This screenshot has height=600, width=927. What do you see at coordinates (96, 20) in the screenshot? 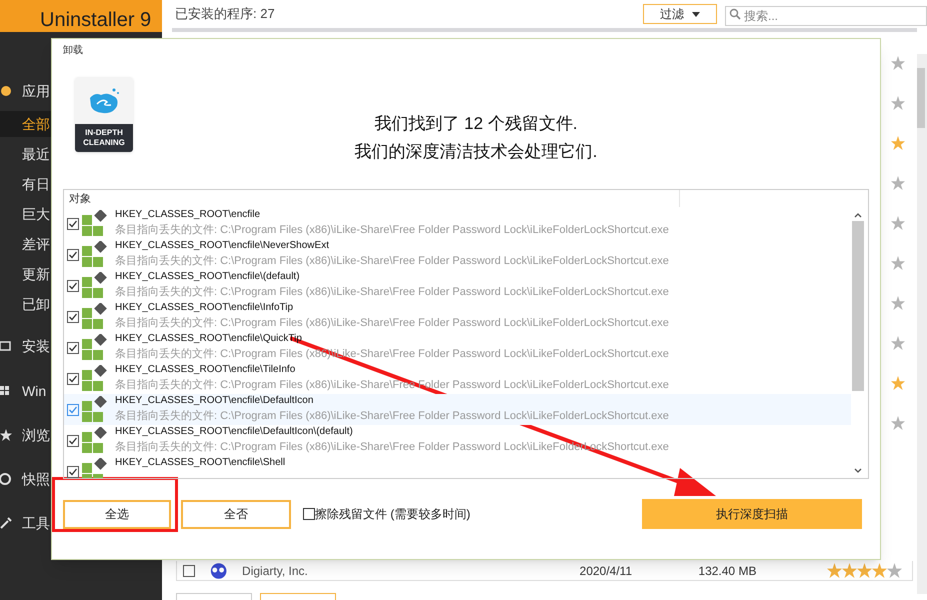
I see `app-title: Uninstaller 9` at bounding box center [96, 20].